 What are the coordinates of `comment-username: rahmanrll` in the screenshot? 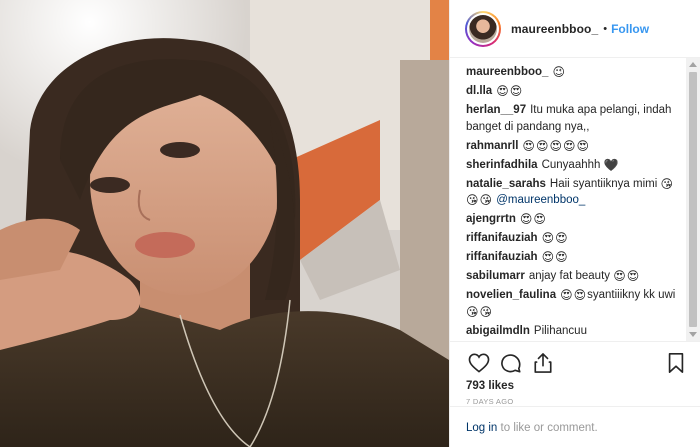 It's located at (492, 146).